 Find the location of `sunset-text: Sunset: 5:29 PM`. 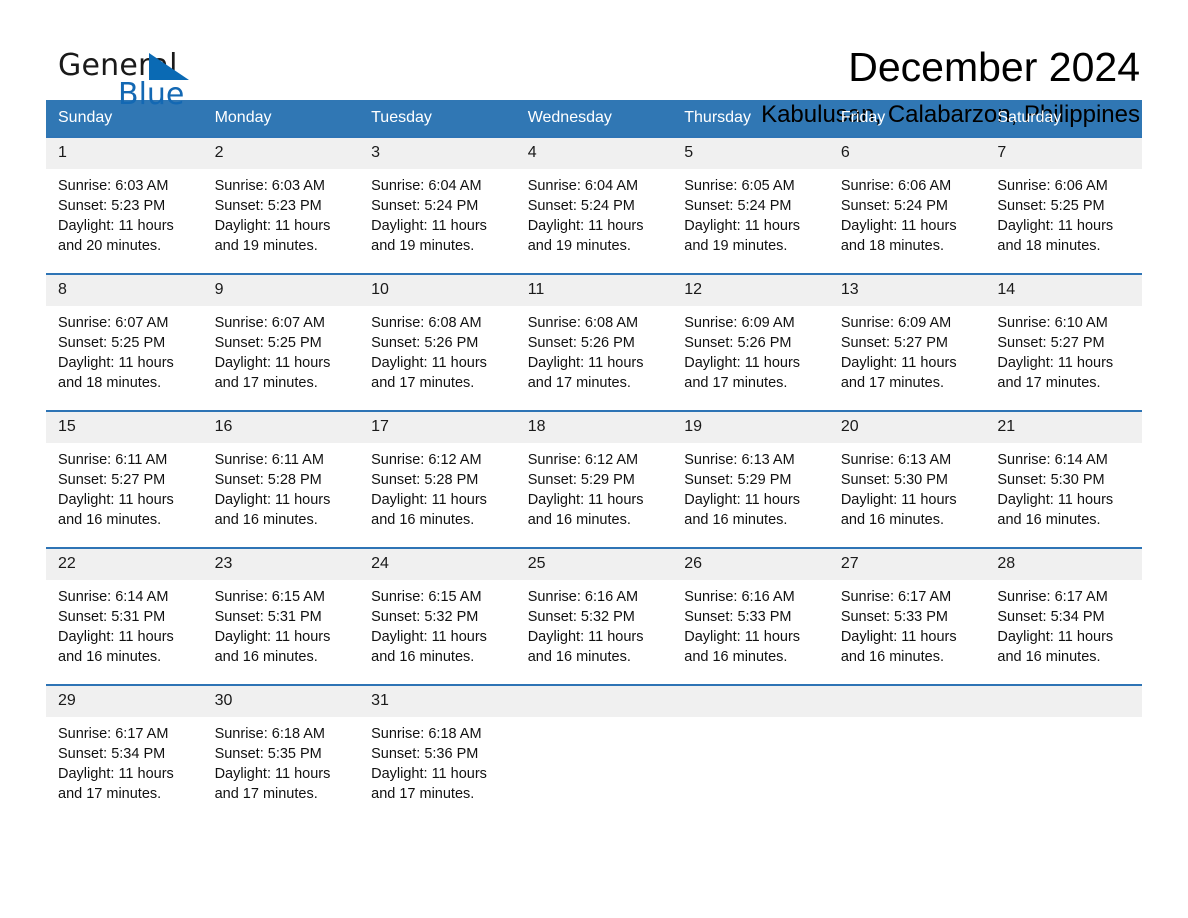

sunset-text: Sunset: 5:29 PM is located at coordinates (581, 480).